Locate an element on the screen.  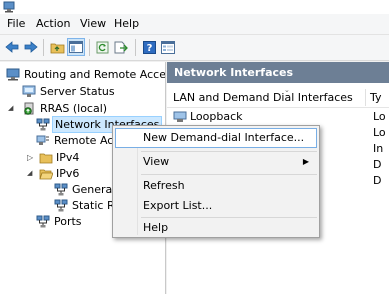
menu-file: File is located at coordinates (16, 24).